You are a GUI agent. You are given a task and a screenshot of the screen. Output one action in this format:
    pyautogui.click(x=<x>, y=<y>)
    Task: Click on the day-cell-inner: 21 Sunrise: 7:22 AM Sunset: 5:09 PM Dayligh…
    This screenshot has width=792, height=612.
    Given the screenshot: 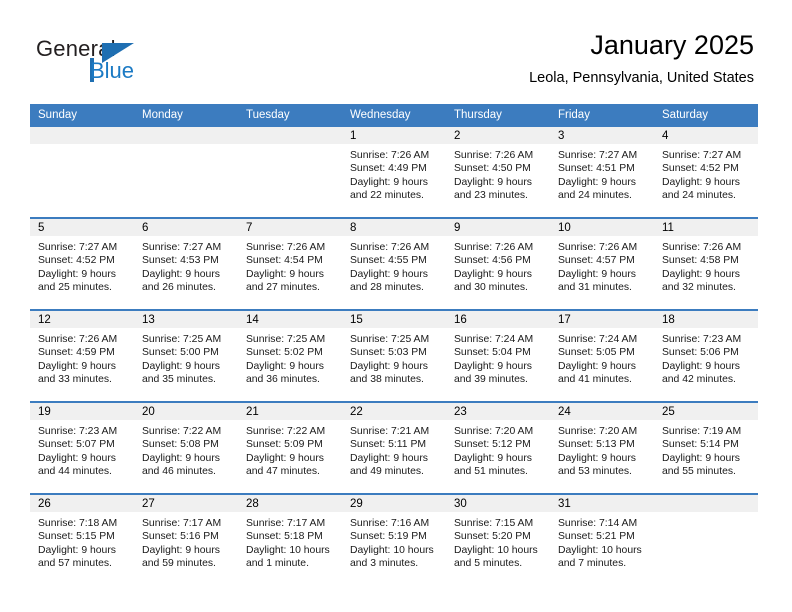 What is the action you would take?
    pyautogui.click(x=290, y=447)
    